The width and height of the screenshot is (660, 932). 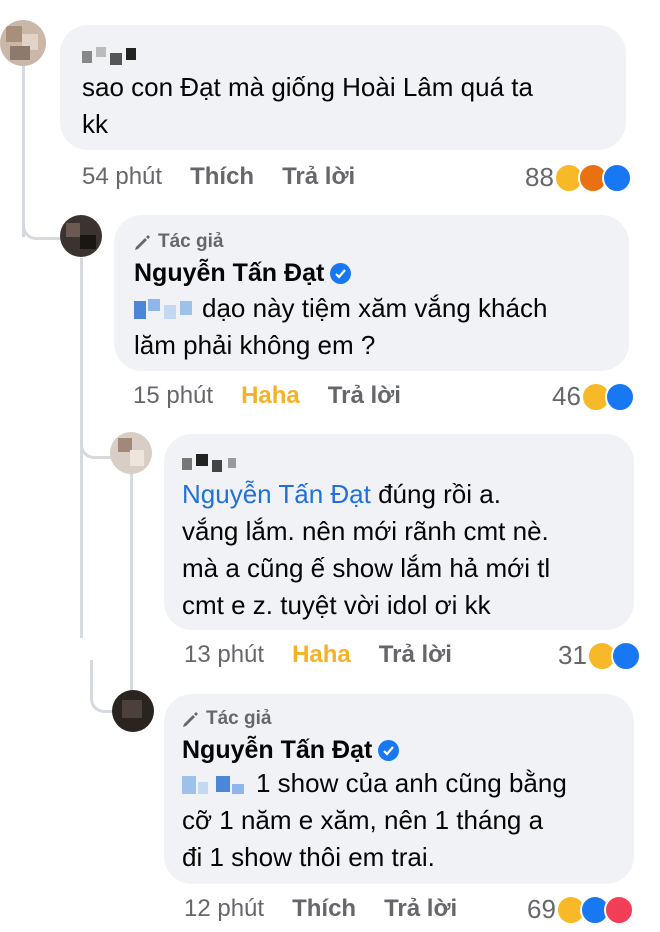 What do you see at coordinates (224, 909) in the screenshot?
I see `comment-time: 12 phút` at bounding box center [224, 909].